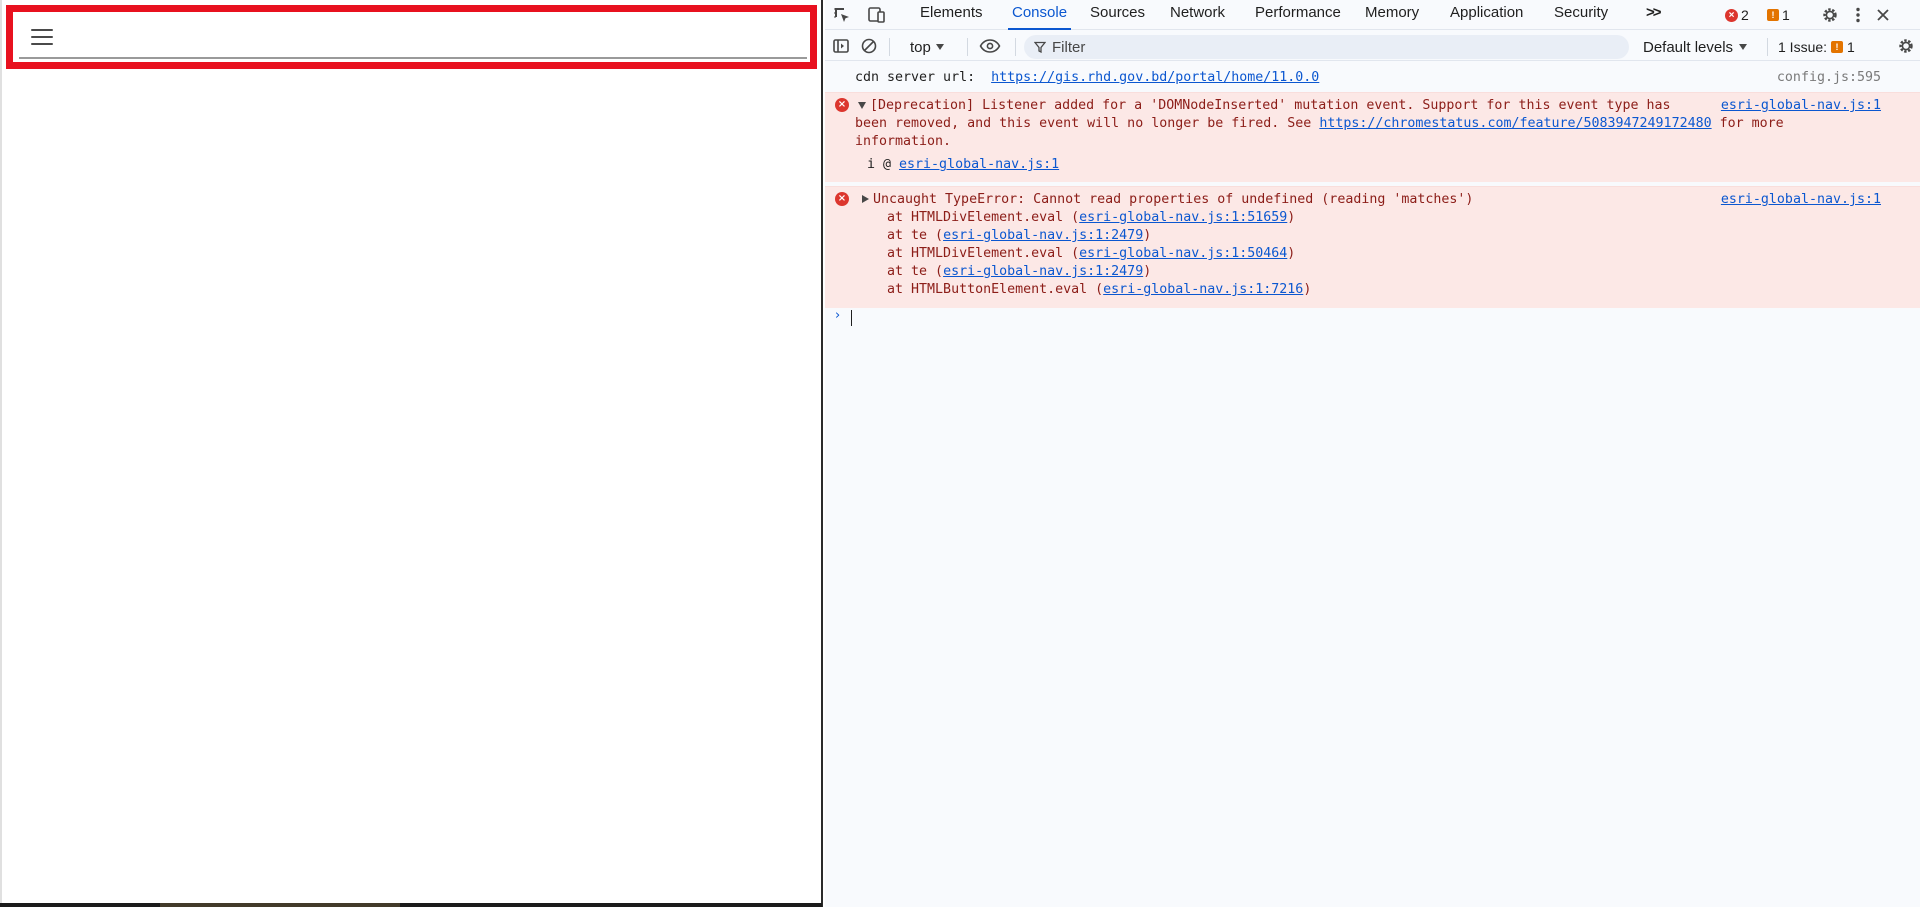 This screenshot has height=907, width=1920. What do you see at coordinates (951, 15) in the screenshot?
I see `tab-elements: Elements` at bounding box center [951, 15].